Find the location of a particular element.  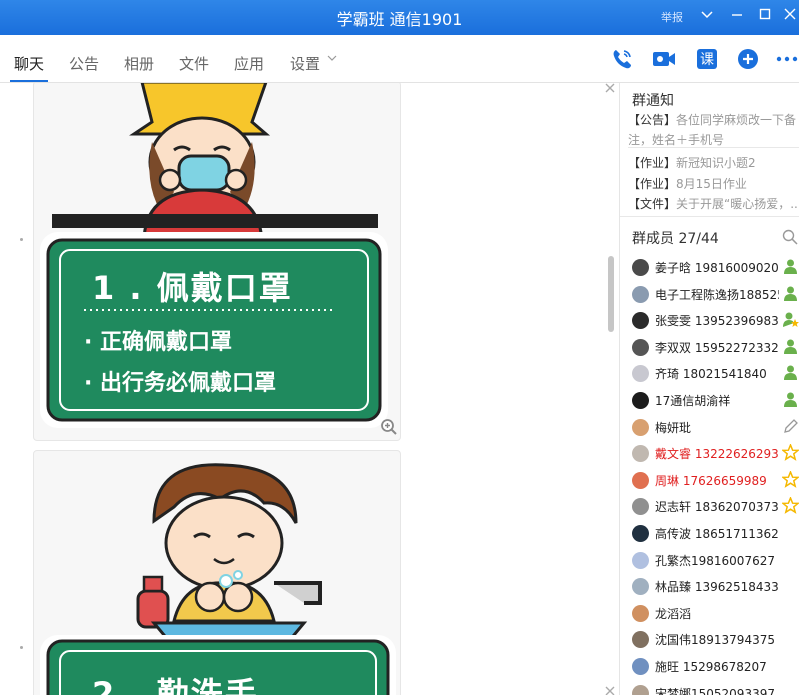

member-row: 周琳 17626659989 is located at coordinates (709, 481).